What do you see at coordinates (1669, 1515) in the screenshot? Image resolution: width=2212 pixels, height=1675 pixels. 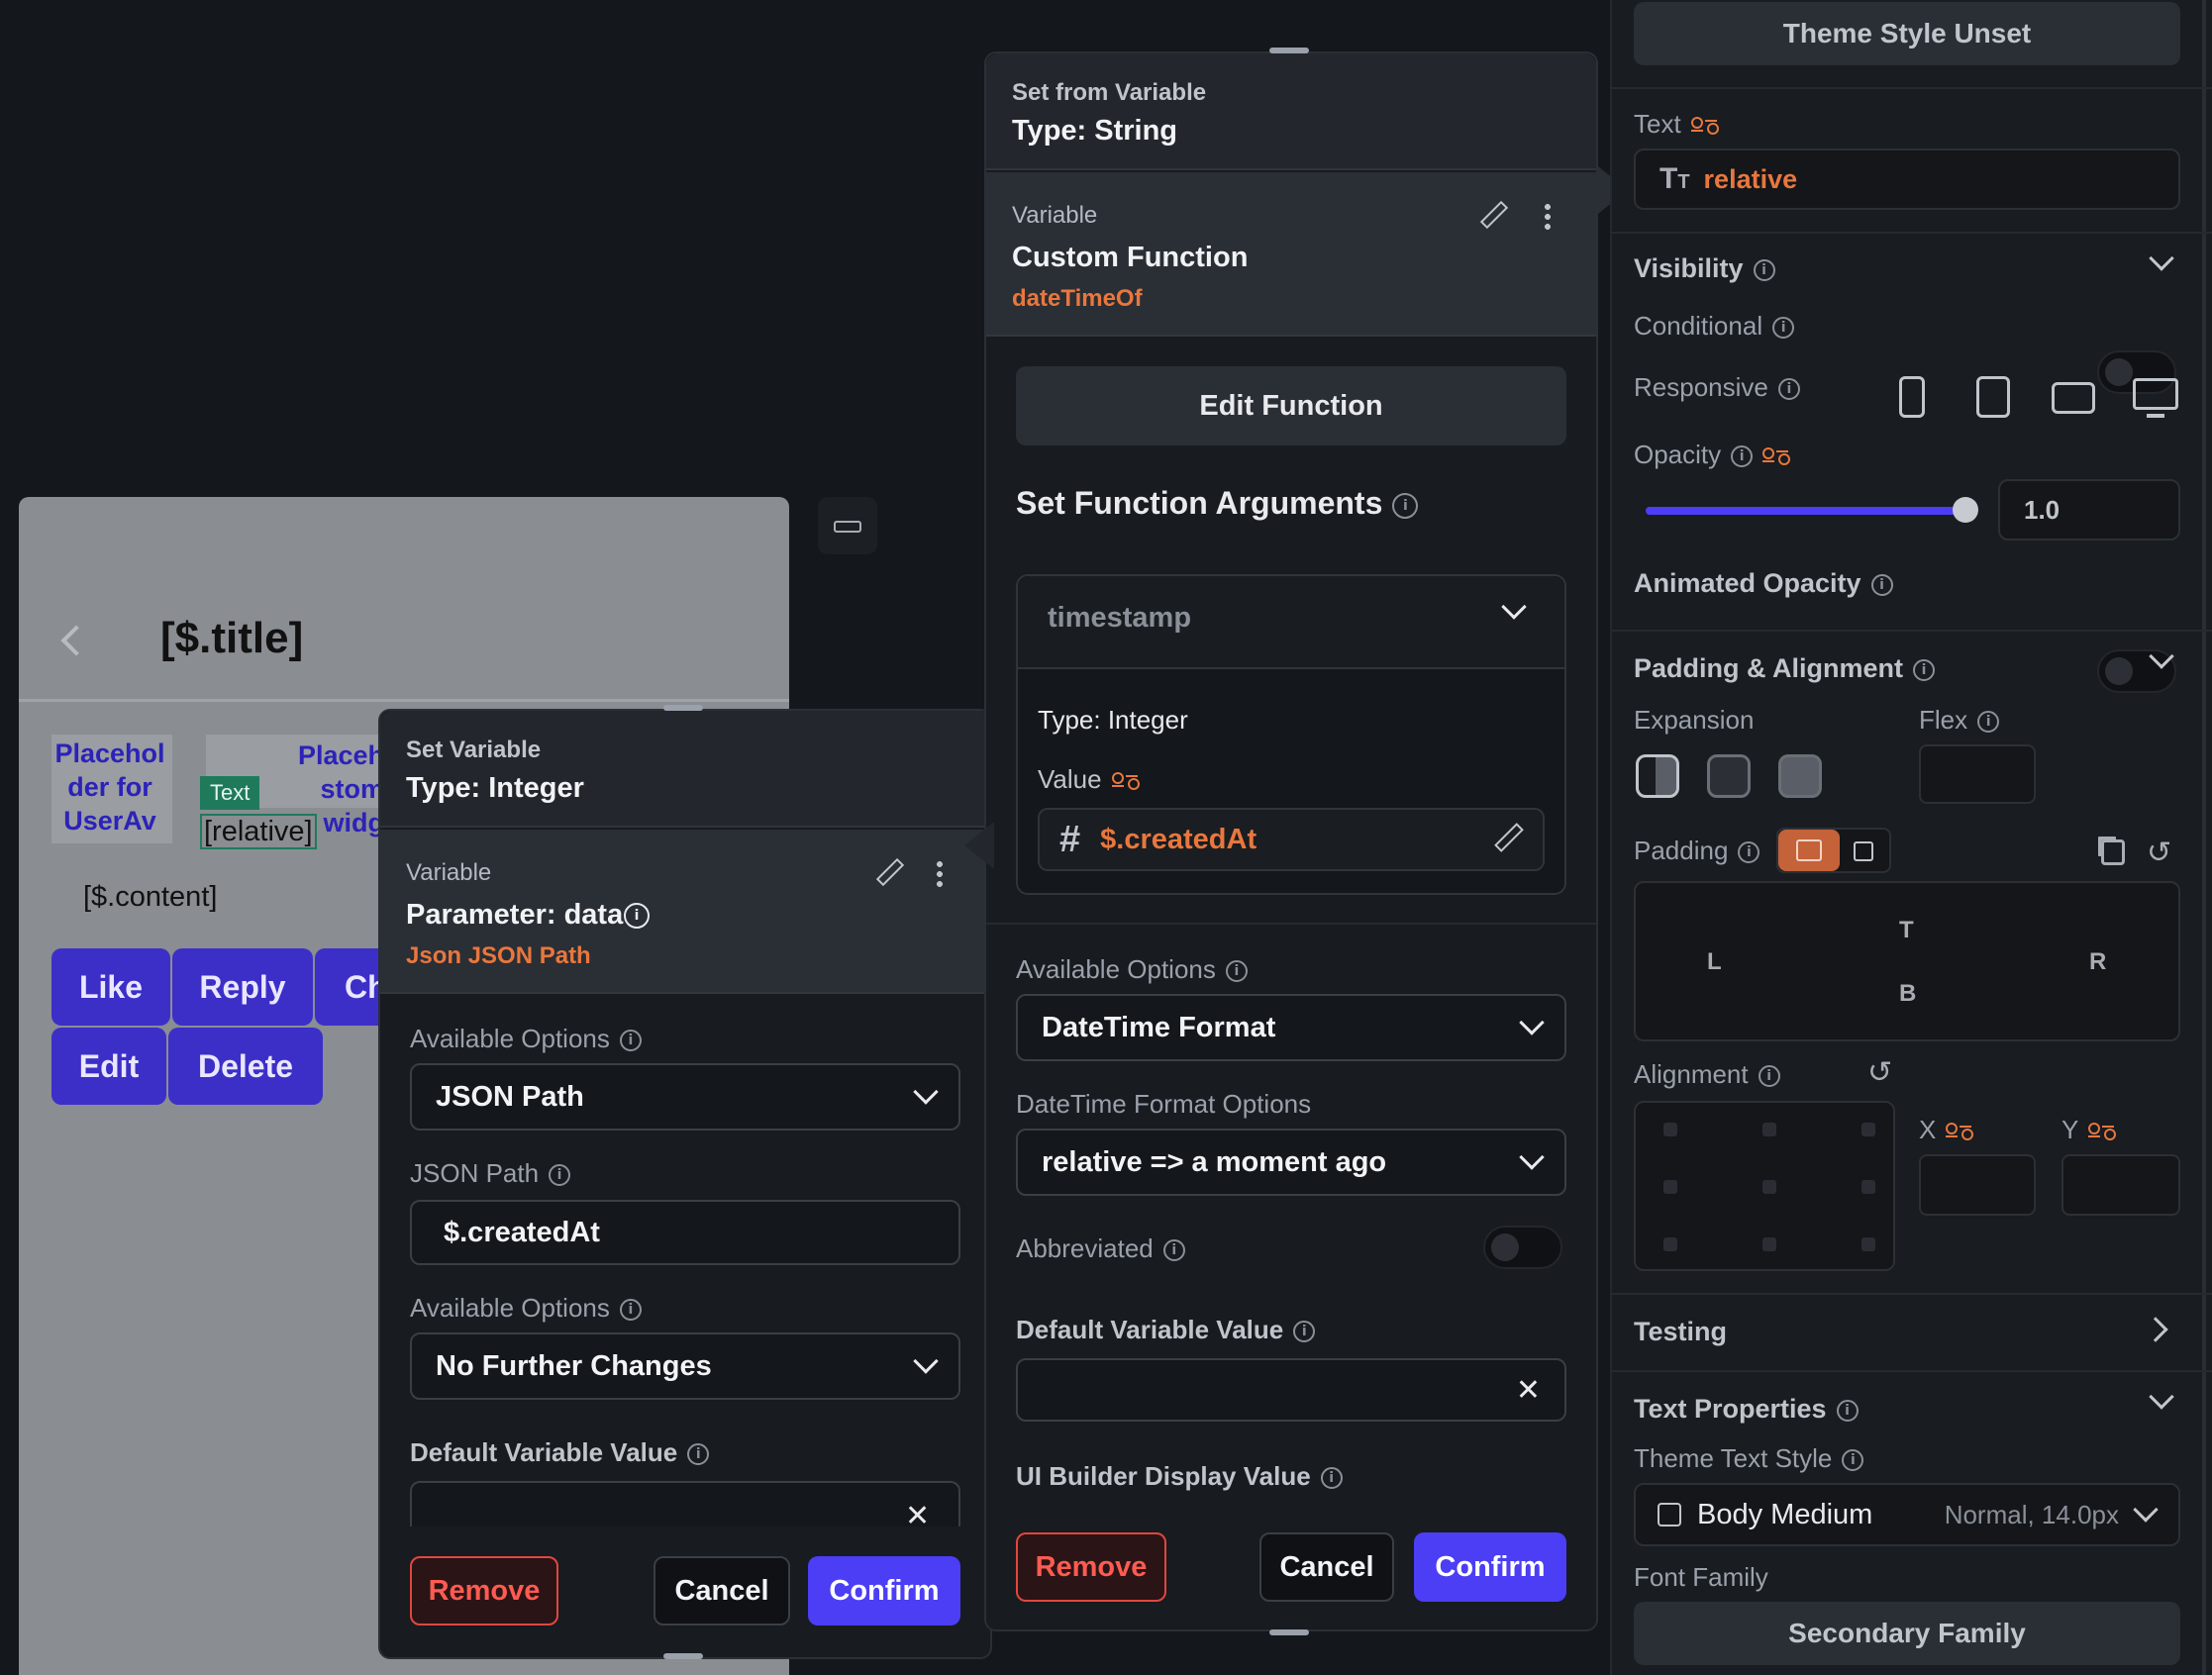 I see `text-style-checkbox` at bounding box center [1669, 1515].